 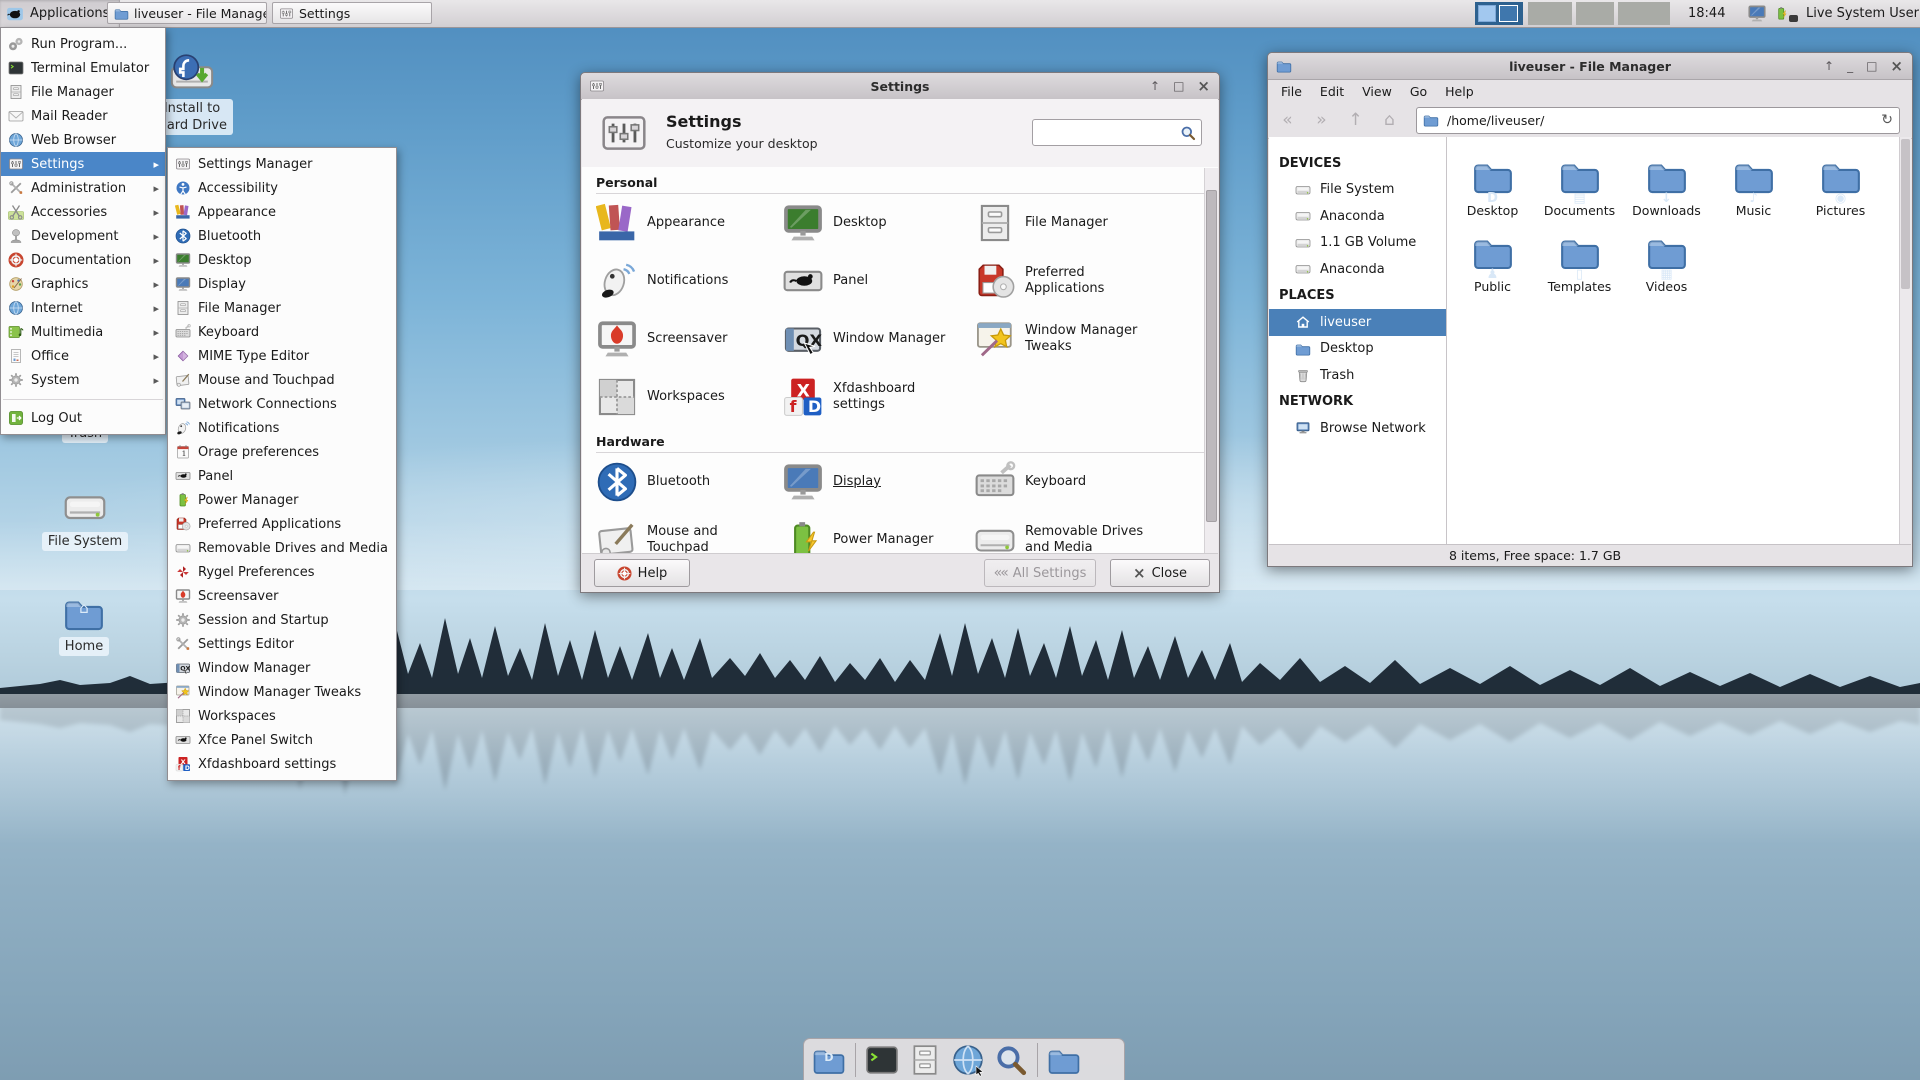 What do you see at coordinates (689, 281) in the screenshot?
I see `tile-notifications: Notifications` at bounding box center [689, 281].